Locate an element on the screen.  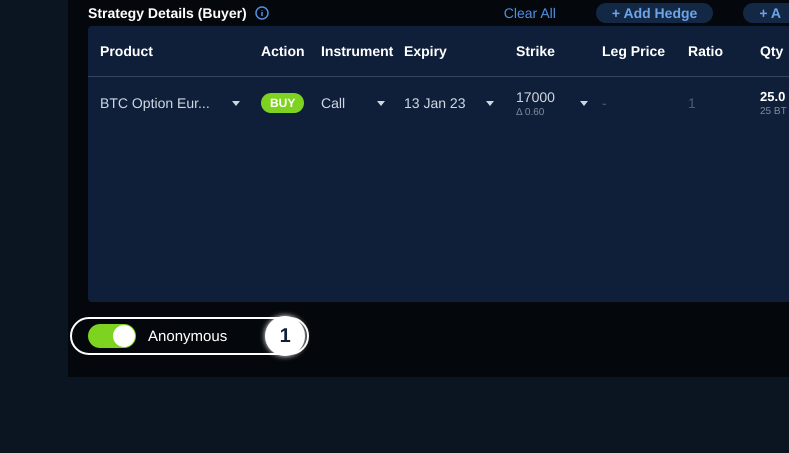
add-button: + Add Hedge is located at coordinates (655, 13).